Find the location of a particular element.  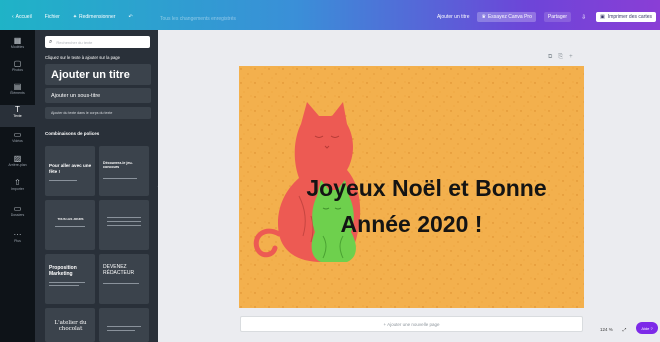

font-combos-heading: Combinaisons de polices is located at coordinates (72, 133).